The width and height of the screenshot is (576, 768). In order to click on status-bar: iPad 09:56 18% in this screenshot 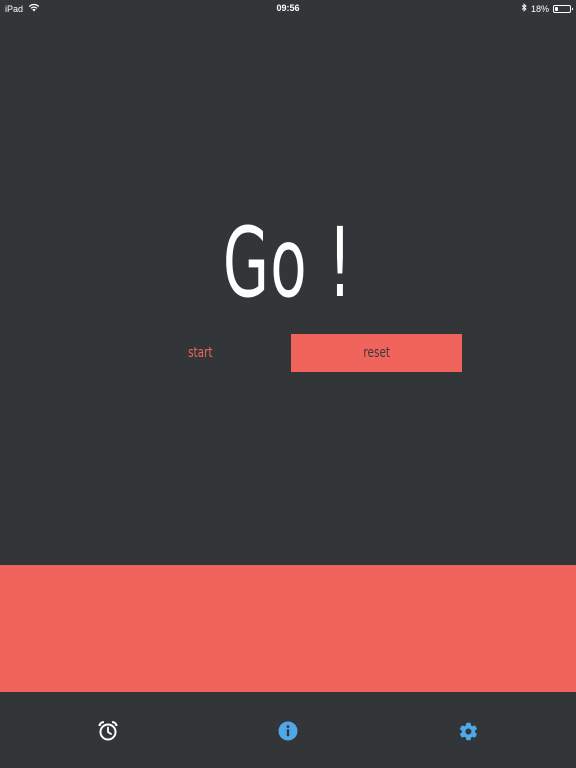, I will do `click(288, 8)`.